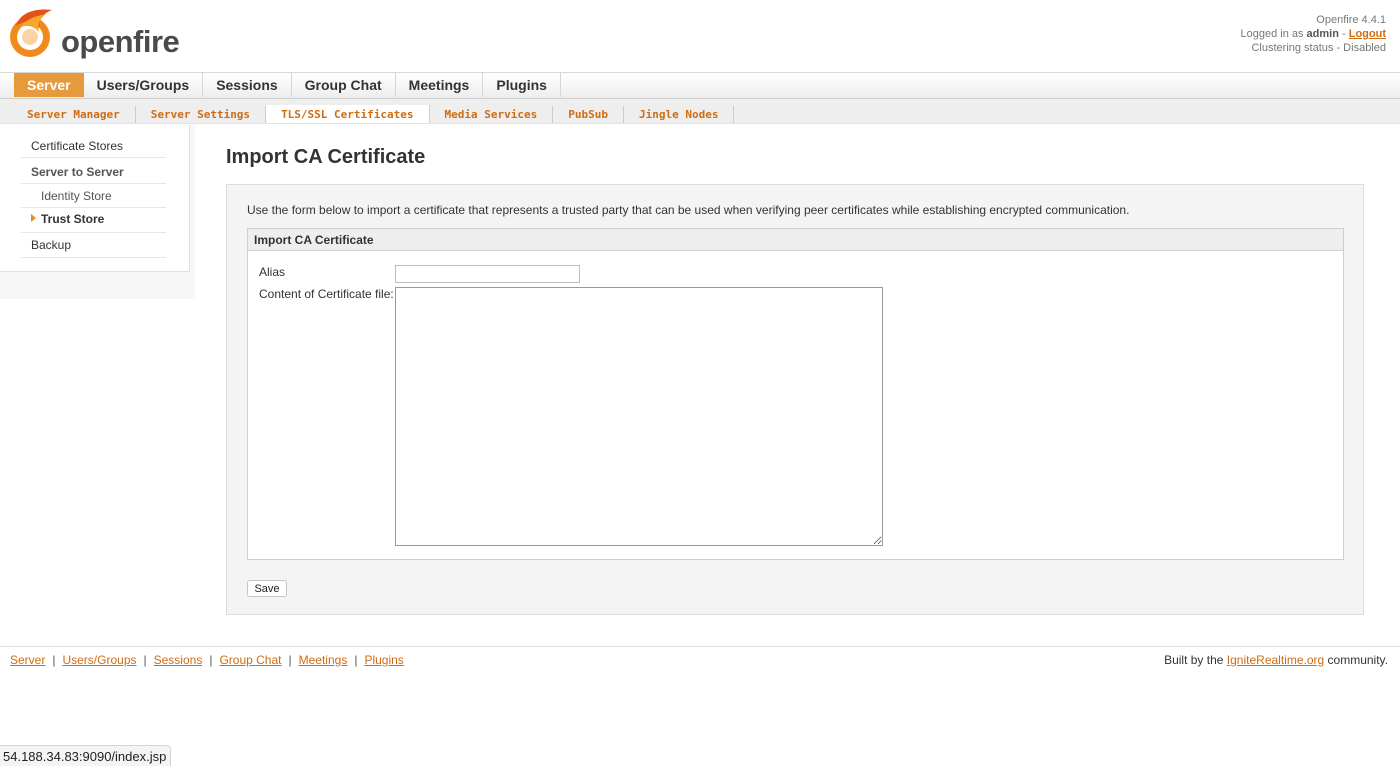 This screenshot has width=1400, height=766. I want to click on sidebar-item-identity-store: Identity Store, so click(93, 196).